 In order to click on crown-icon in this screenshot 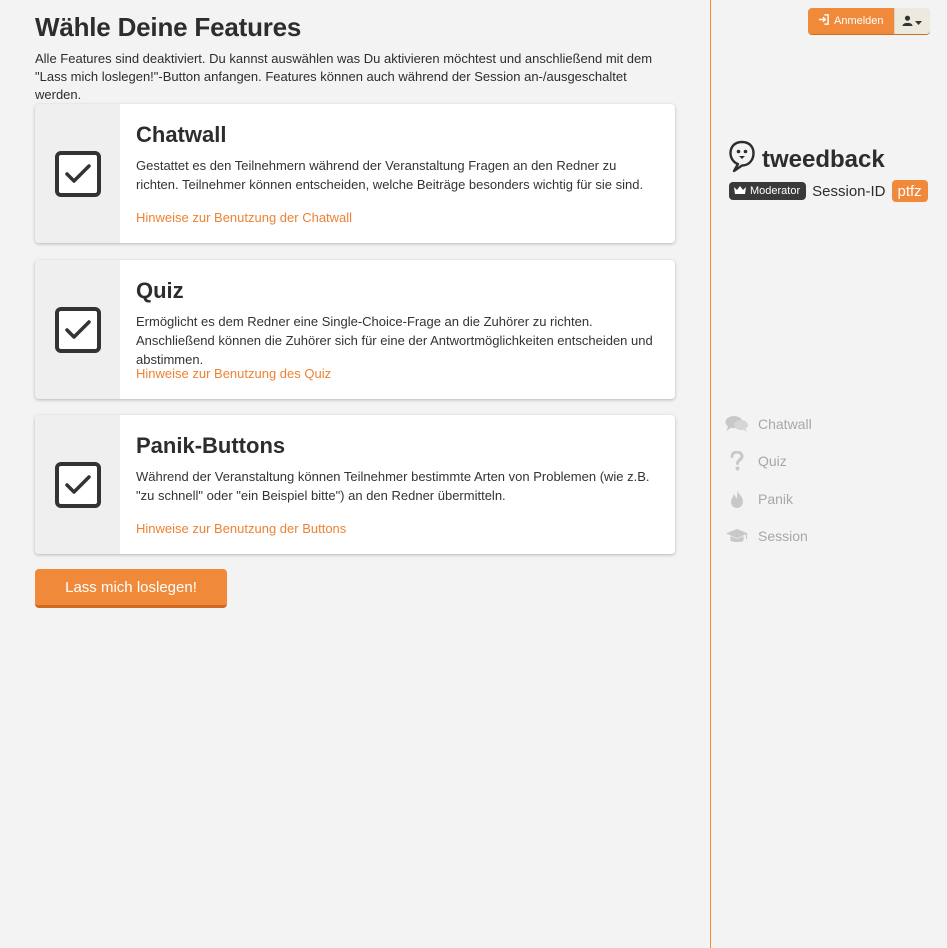, I will do `click(740, 191)`.